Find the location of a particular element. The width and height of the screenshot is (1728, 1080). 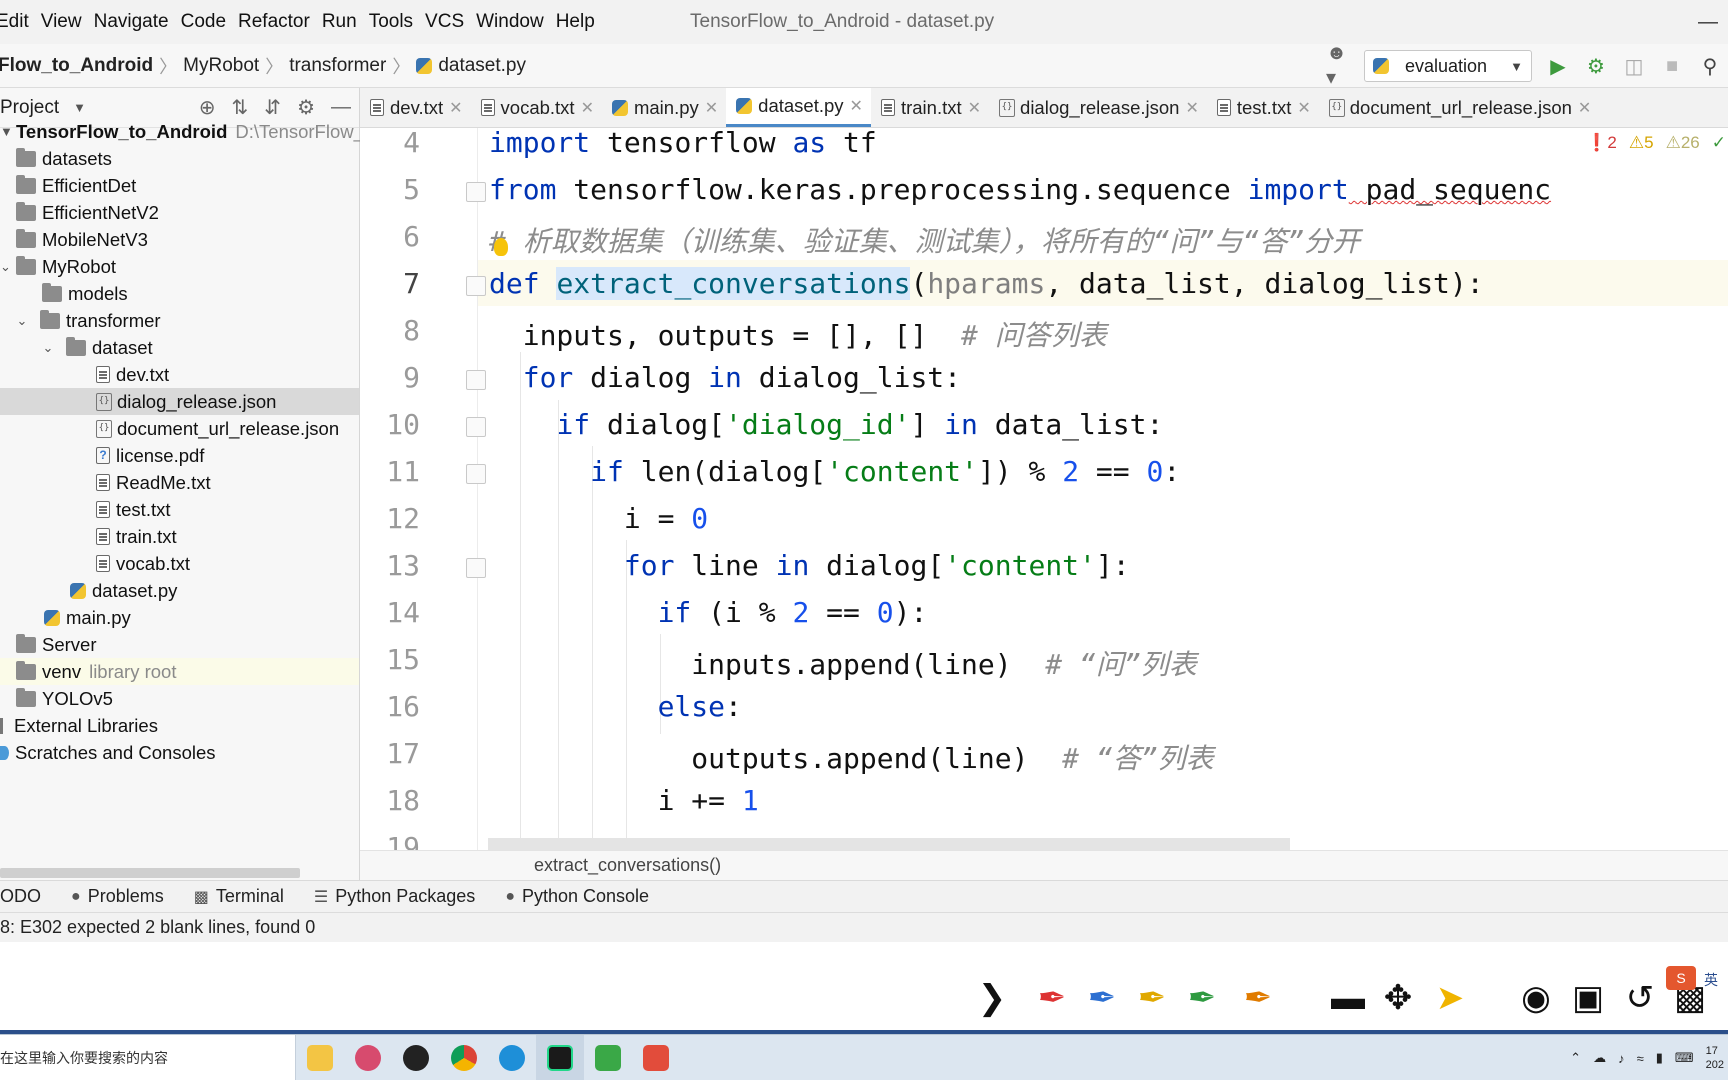

user-icon: ☻▾ is located at coordinates (1338, 65).